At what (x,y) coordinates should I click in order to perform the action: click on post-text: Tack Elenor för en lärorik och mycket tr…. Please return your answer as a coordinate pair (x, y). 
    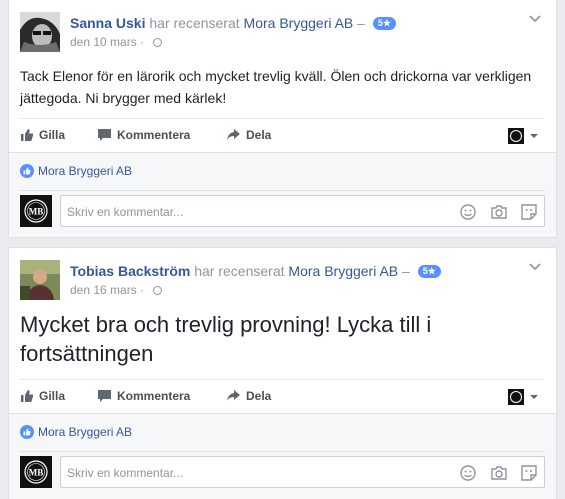
    Looking at the image, I should click on (282, 87).